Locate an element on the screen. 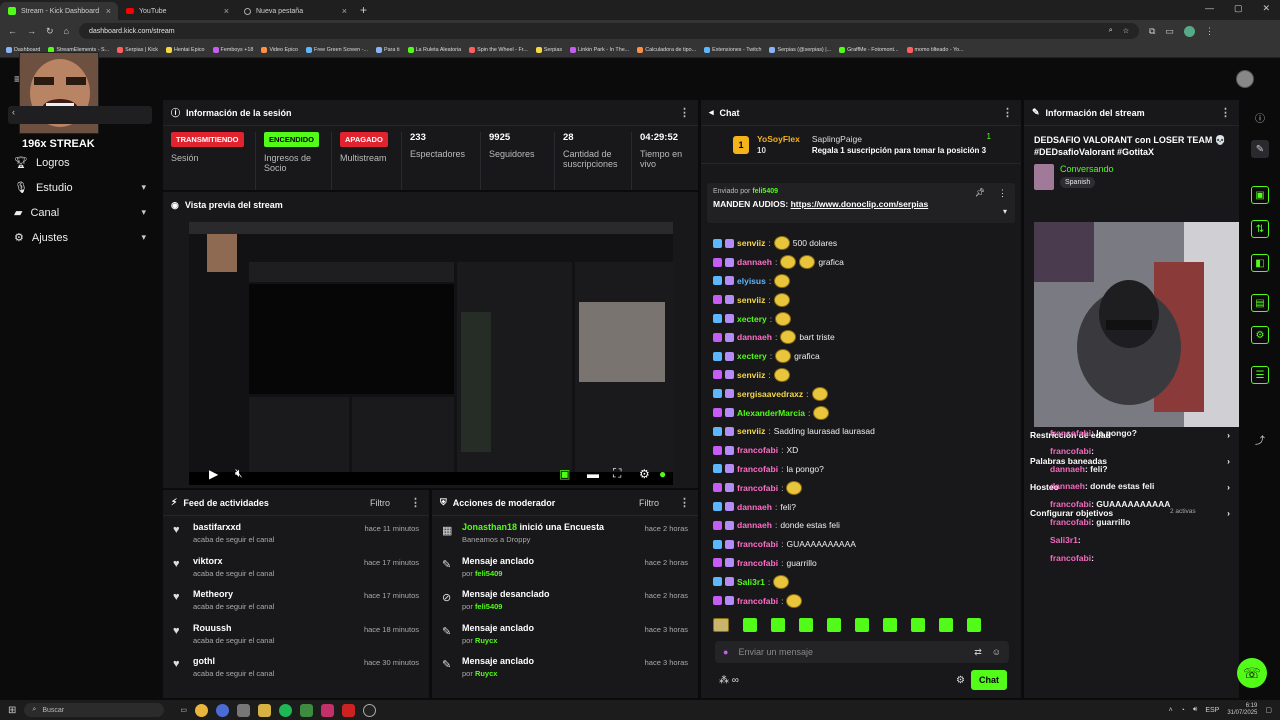 The image size is (1280, 720). activity-icon: ◧ is located at coordinates (1260, 263).